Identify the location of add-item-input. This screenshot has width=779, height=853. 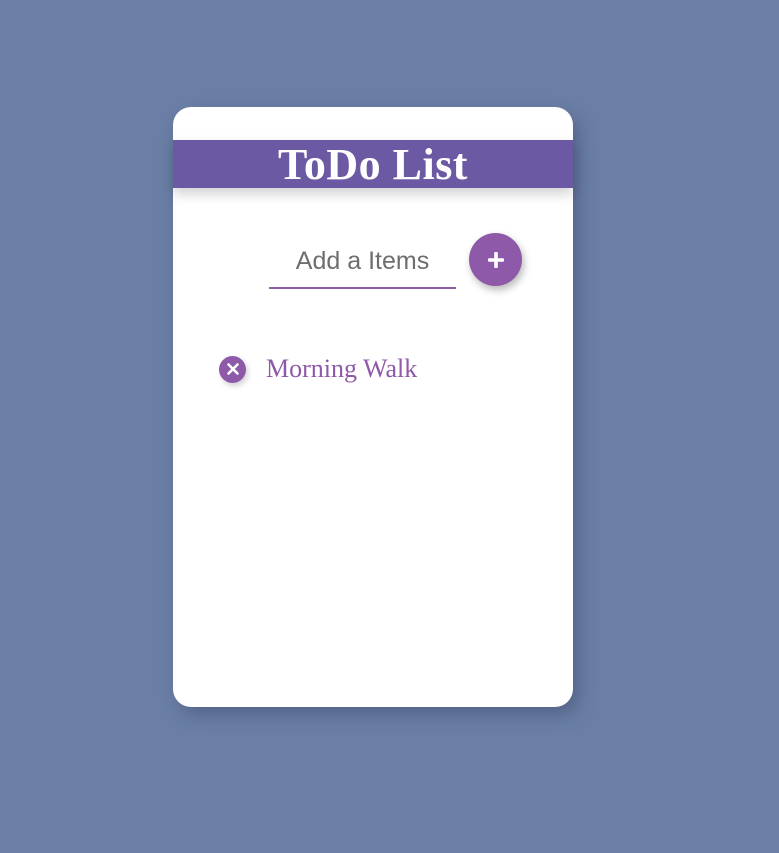
(362, 261).